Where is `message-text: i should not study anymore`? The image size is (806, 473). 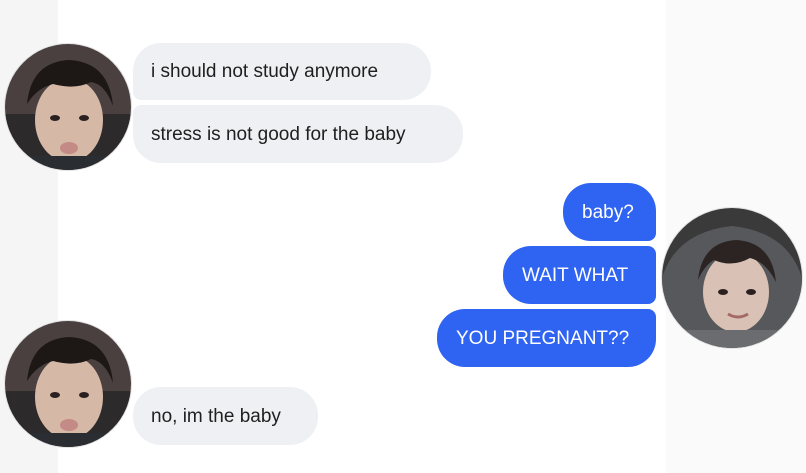 message-text: i should not study anymore is located at coordinates (265, 71).